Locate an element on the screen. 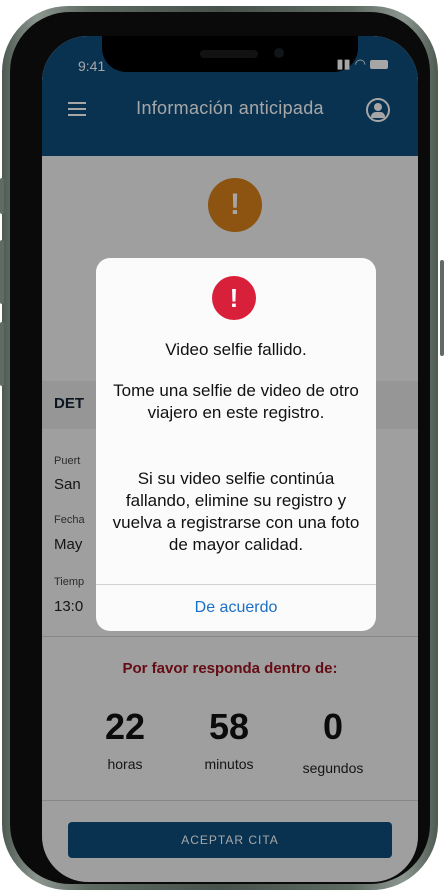  ok-button: De acuerdo is located at coordinates (236, 608).